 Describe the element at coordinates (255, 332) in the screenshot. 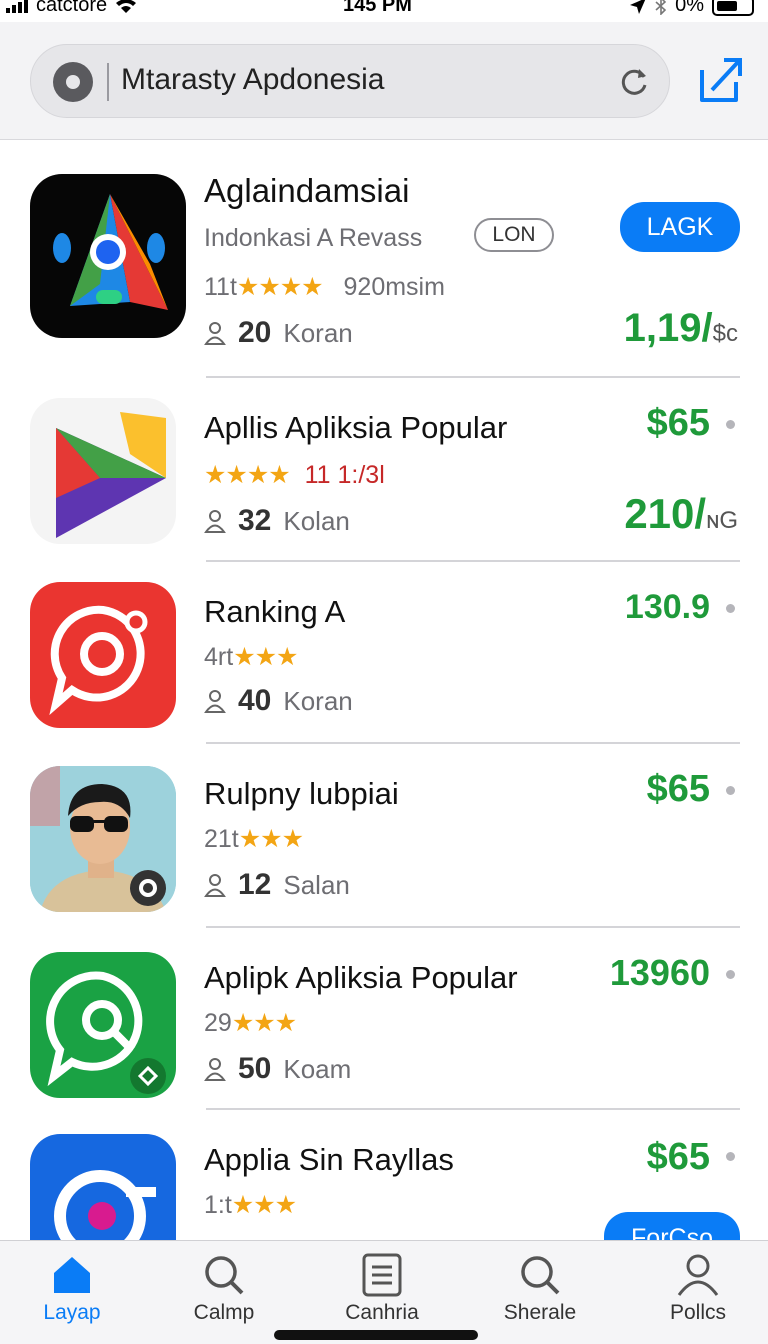

I see `user-count: 20` at that location.